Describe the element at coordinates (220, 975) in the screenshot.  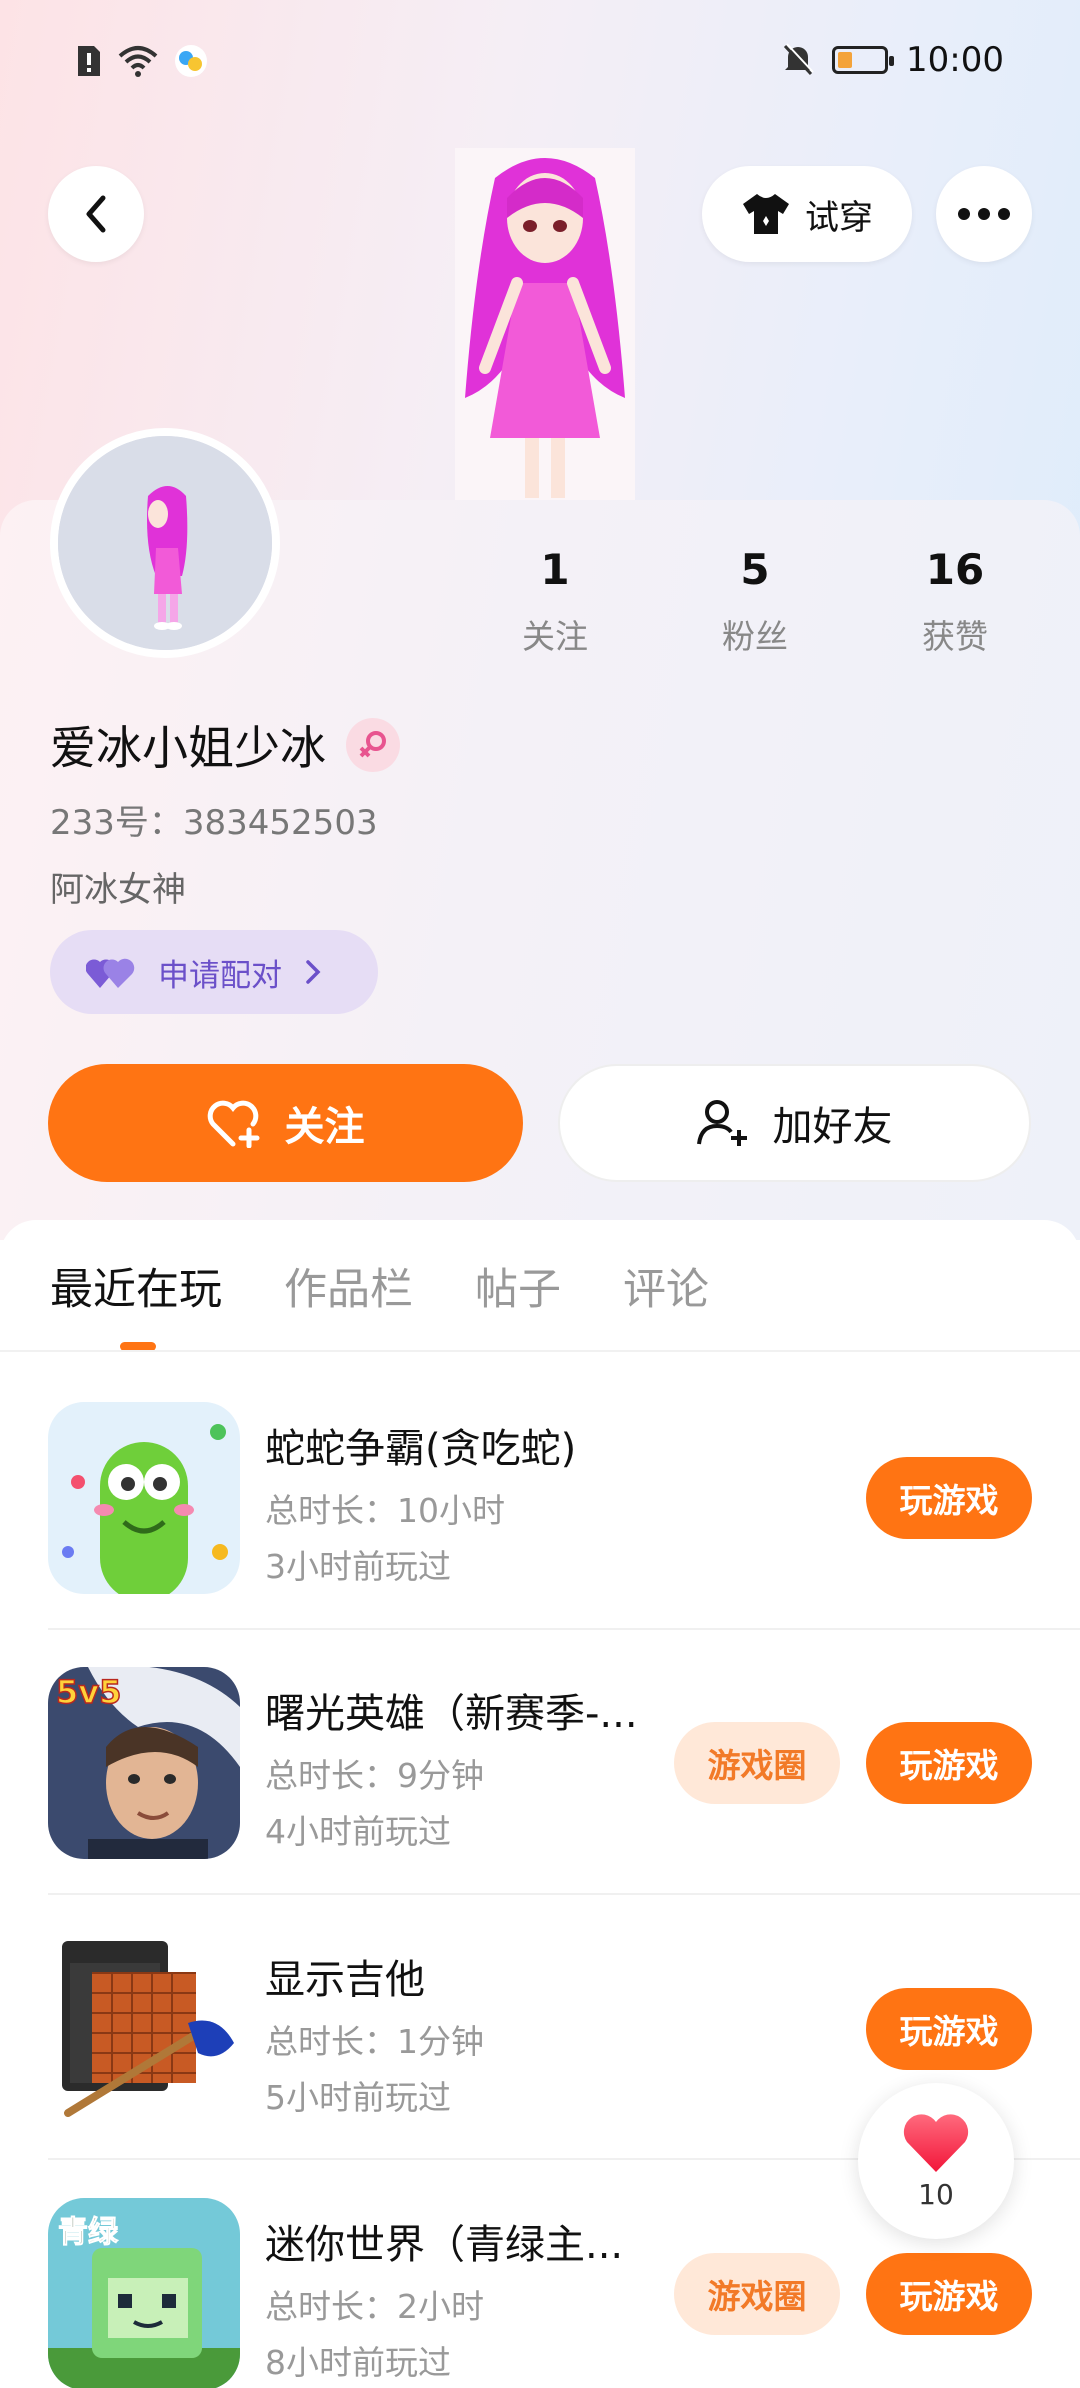
I see `request-pair-label: 申请配对` at that location.